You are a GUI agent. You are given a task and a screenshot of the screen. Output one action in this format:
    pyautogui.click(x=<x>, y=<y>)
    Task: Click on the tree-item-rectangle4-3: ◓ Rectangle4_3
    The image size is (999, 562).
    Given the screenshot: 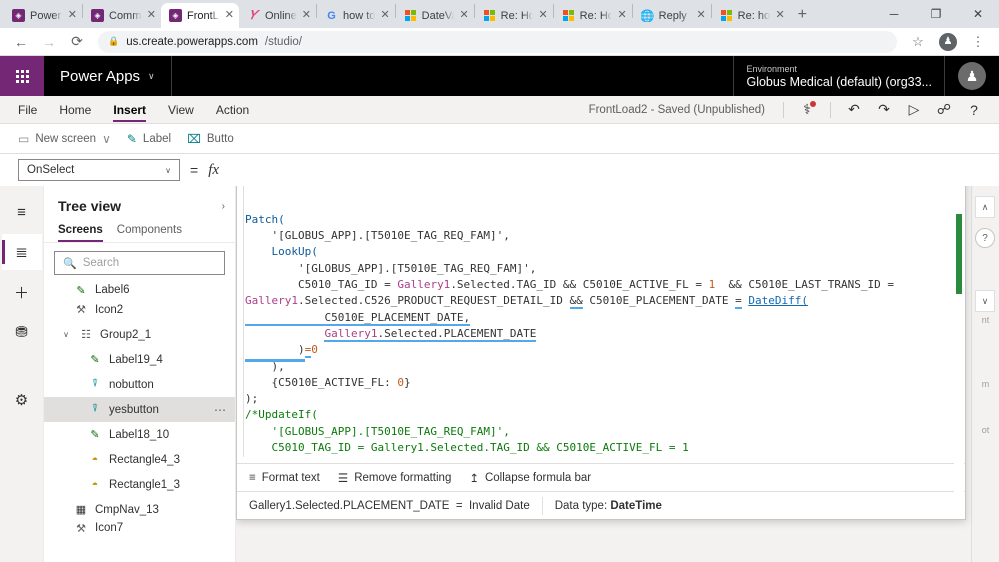 What is the action you would take?
    pyautogui.click(x=139, y=459)
    